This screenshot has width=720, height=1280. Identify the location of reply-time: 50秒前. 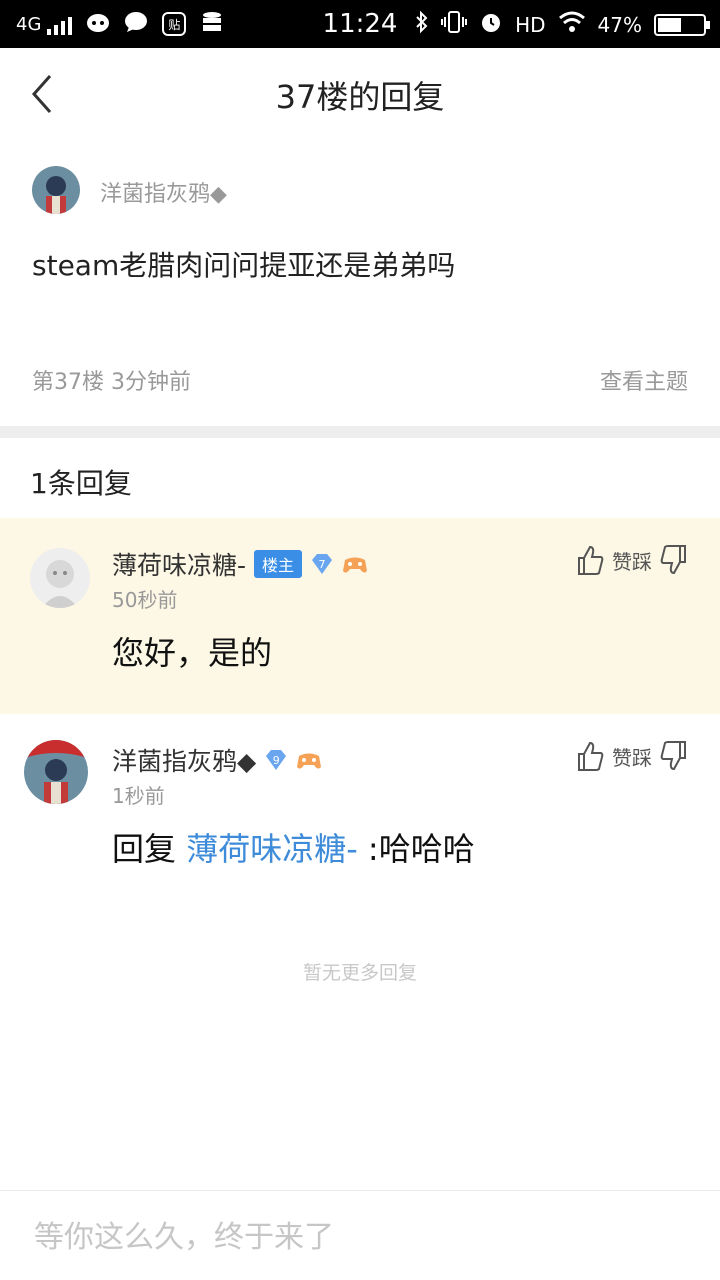
(145, 600).